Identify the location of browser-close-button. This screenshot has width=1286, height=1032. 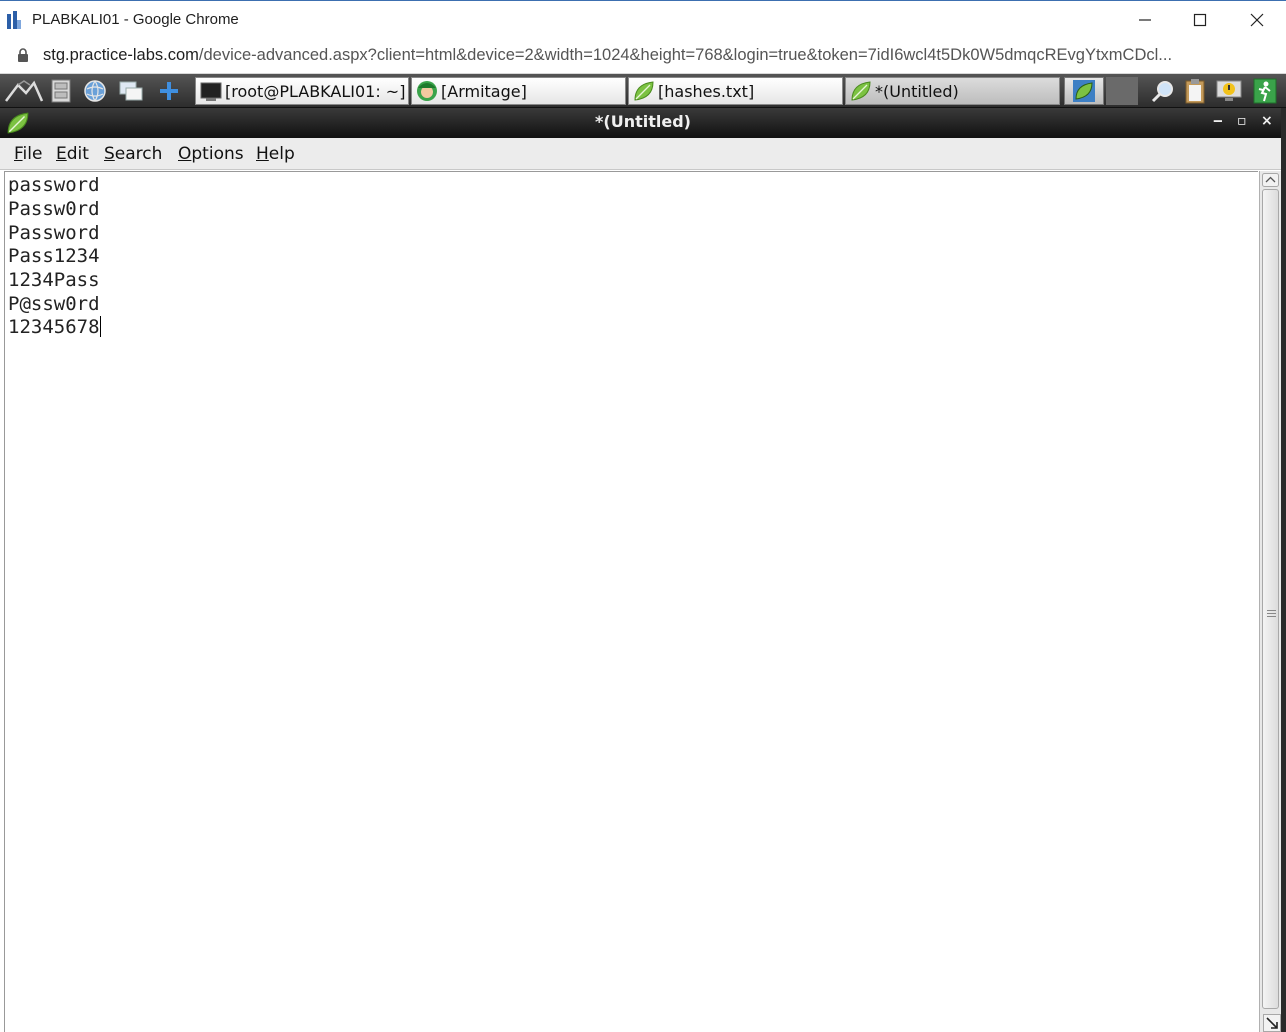
(1257, 20).